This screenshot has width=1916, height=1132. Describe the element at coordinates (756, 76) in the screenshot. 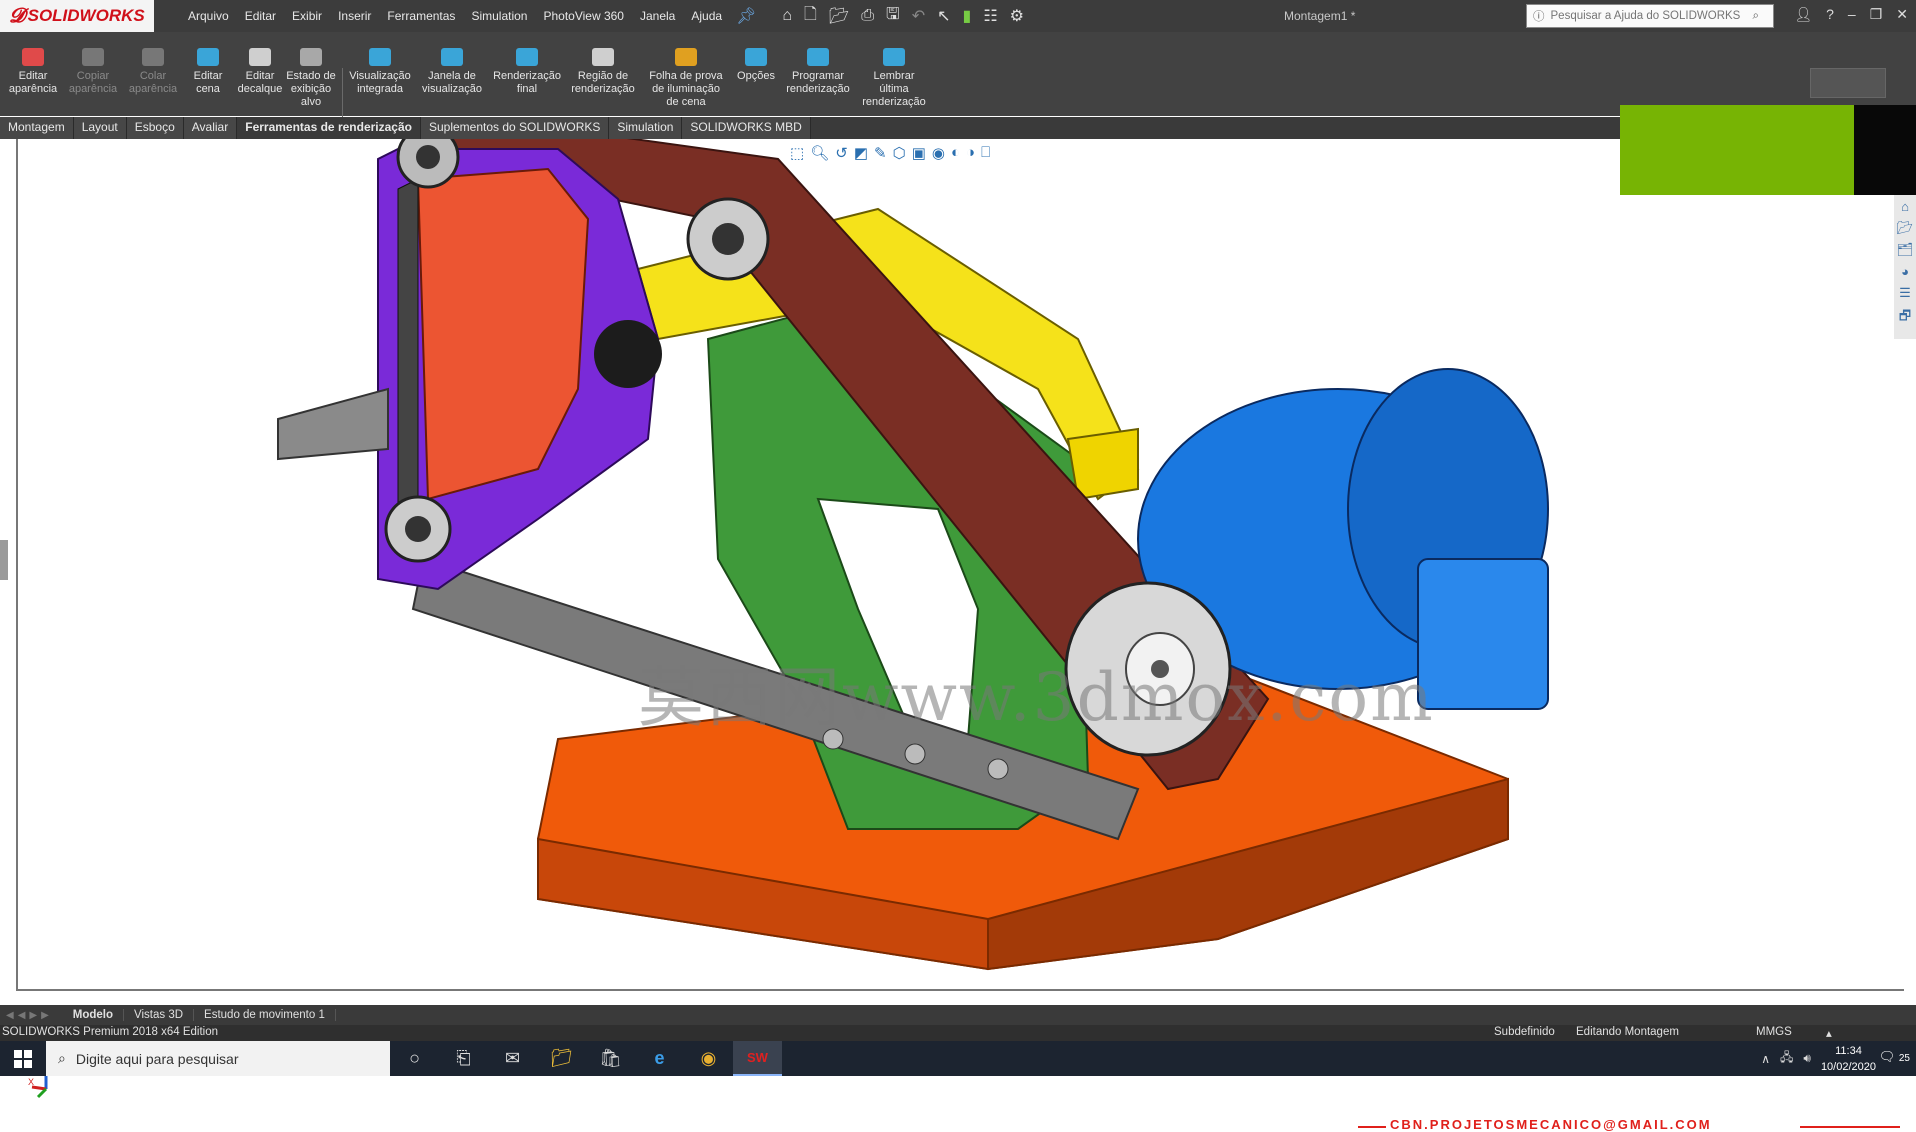

I see `cmd-label: Opções` at that location.